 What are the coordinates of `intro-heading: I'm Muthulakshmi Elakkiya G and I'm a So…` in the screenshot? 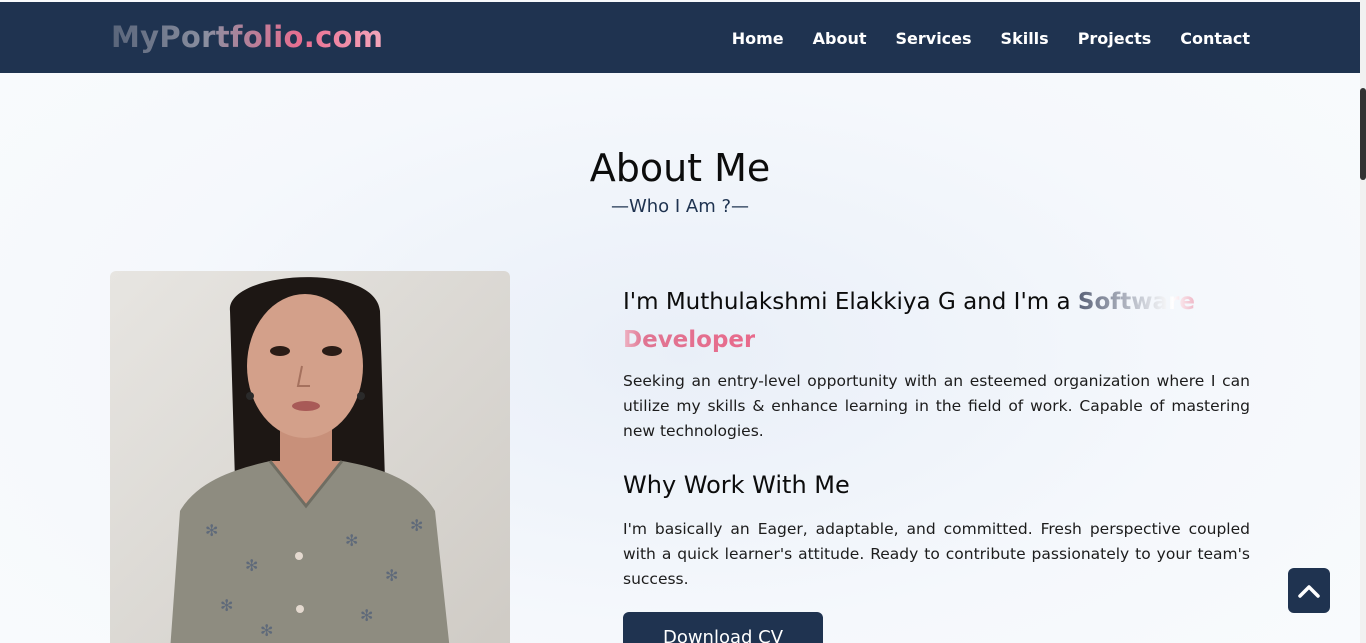 It's located at (936, 321).